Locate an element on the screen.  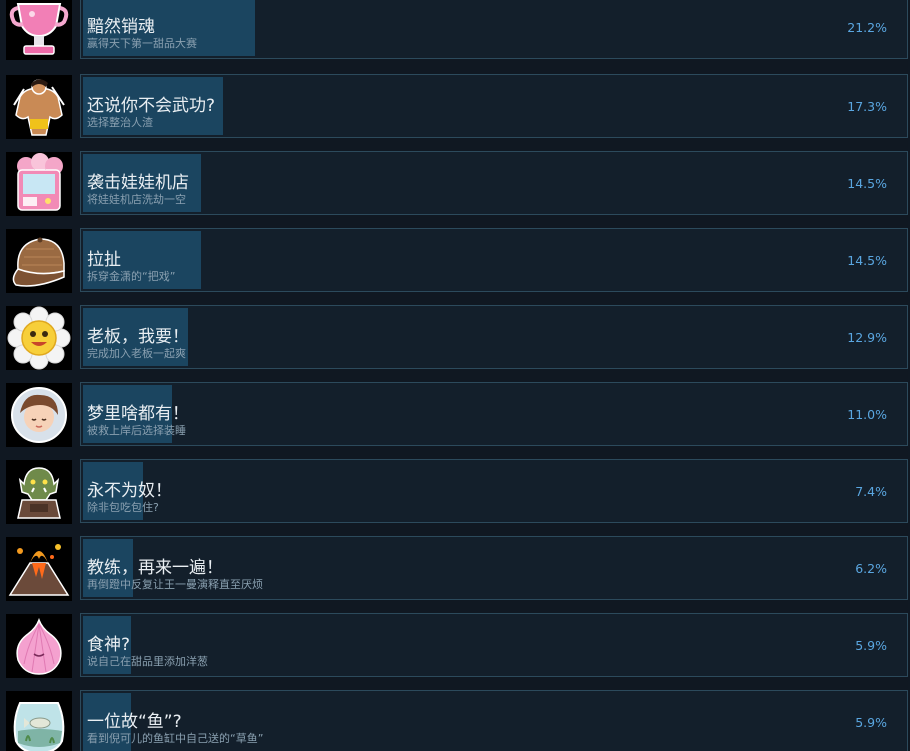
unlock-percentage: 21.2% is located at coordinates (867, 27).